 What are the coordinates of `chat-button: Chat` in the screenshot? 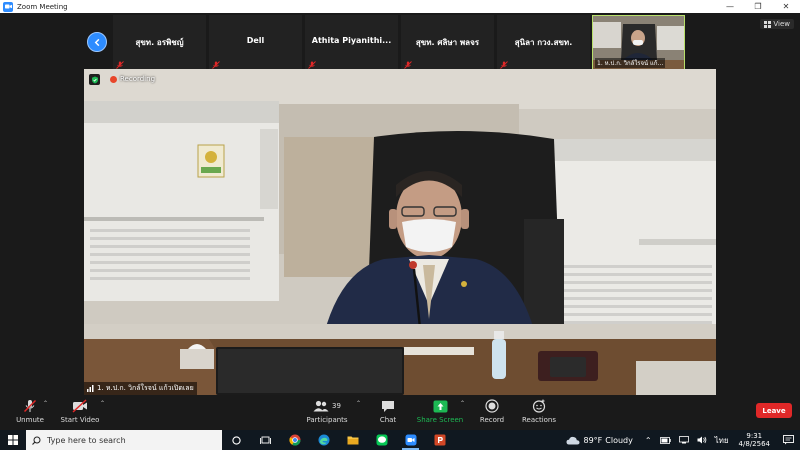 It's located at (388, 411).